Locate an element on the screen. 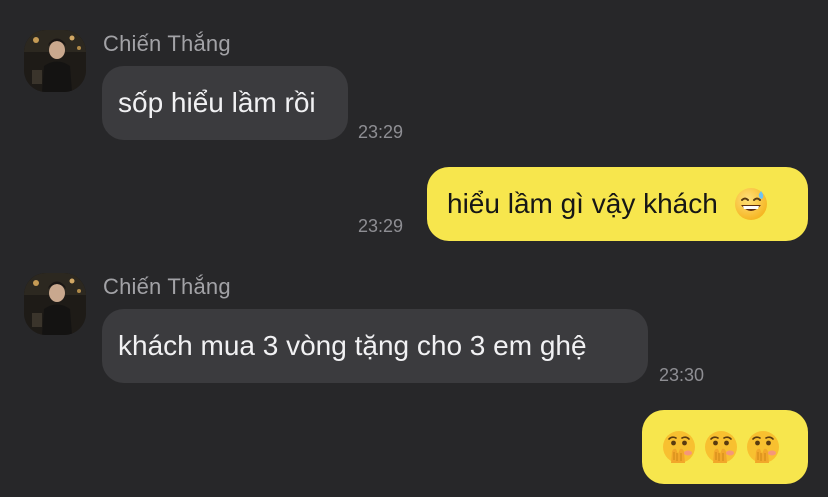  message-text: sốp hiểu lầm rồi is located at coordinates (217, 102).